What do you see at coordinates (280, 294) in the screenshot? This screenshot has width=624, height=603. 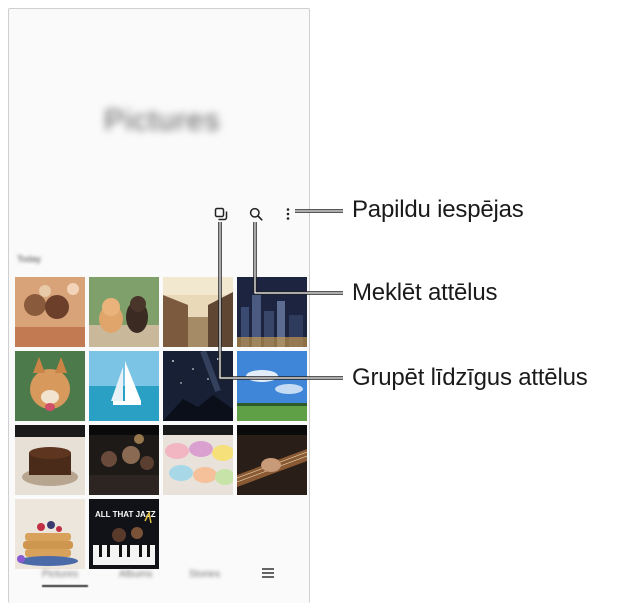 I see `callout-leader-lines` at bounding box center [280, 294].